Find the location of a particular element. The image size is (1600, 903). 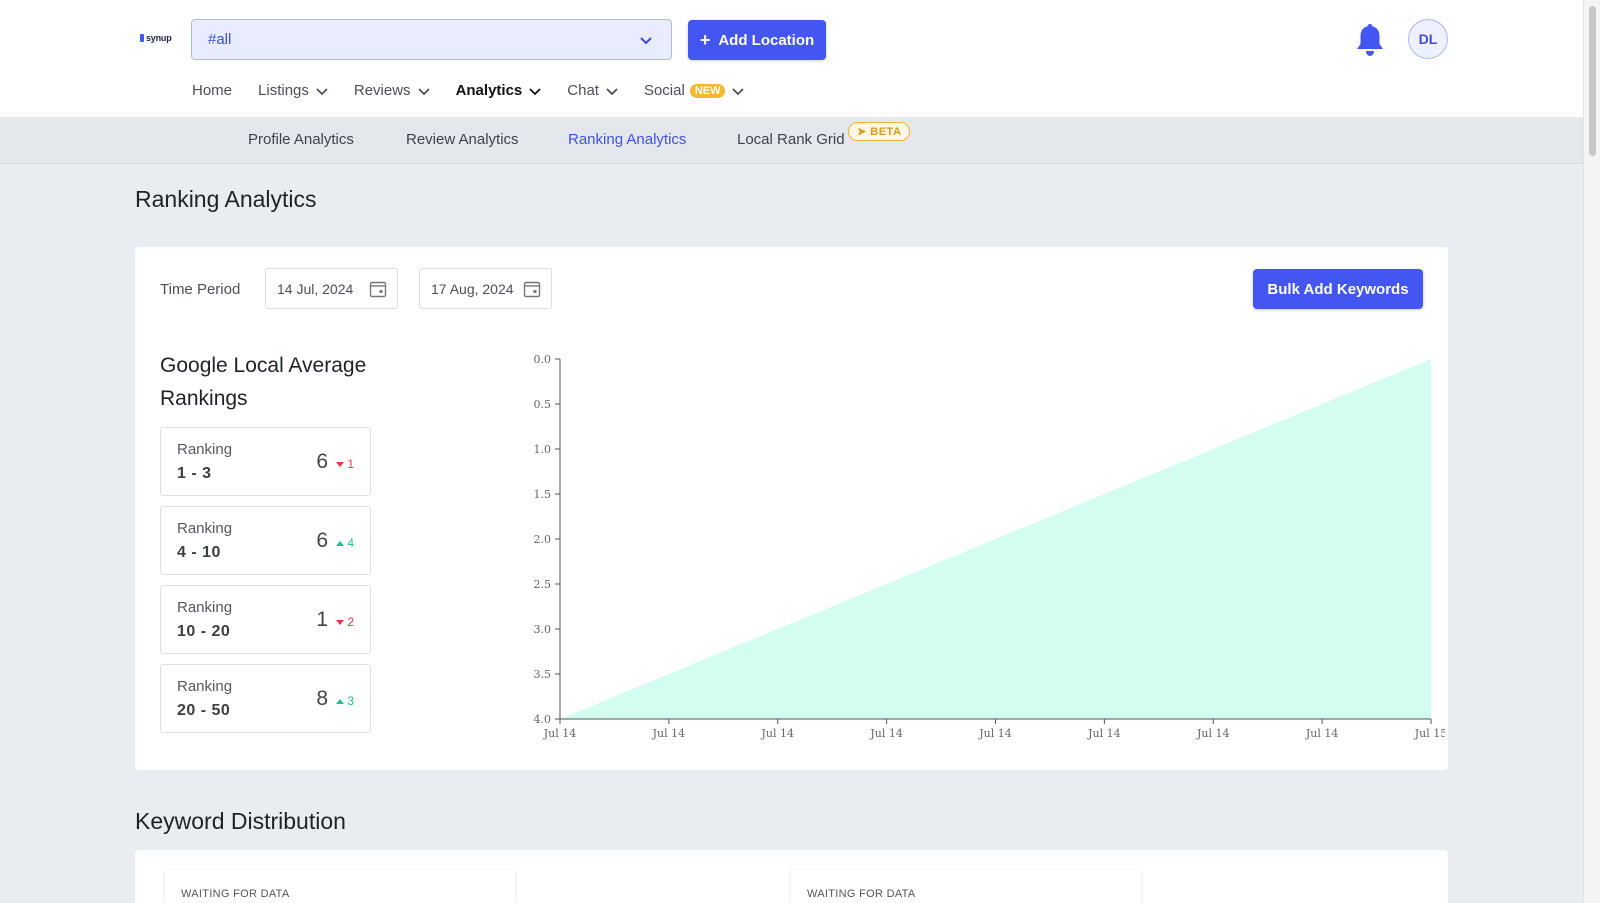

ranking-count: 8 is located at coordinates (322, 698).